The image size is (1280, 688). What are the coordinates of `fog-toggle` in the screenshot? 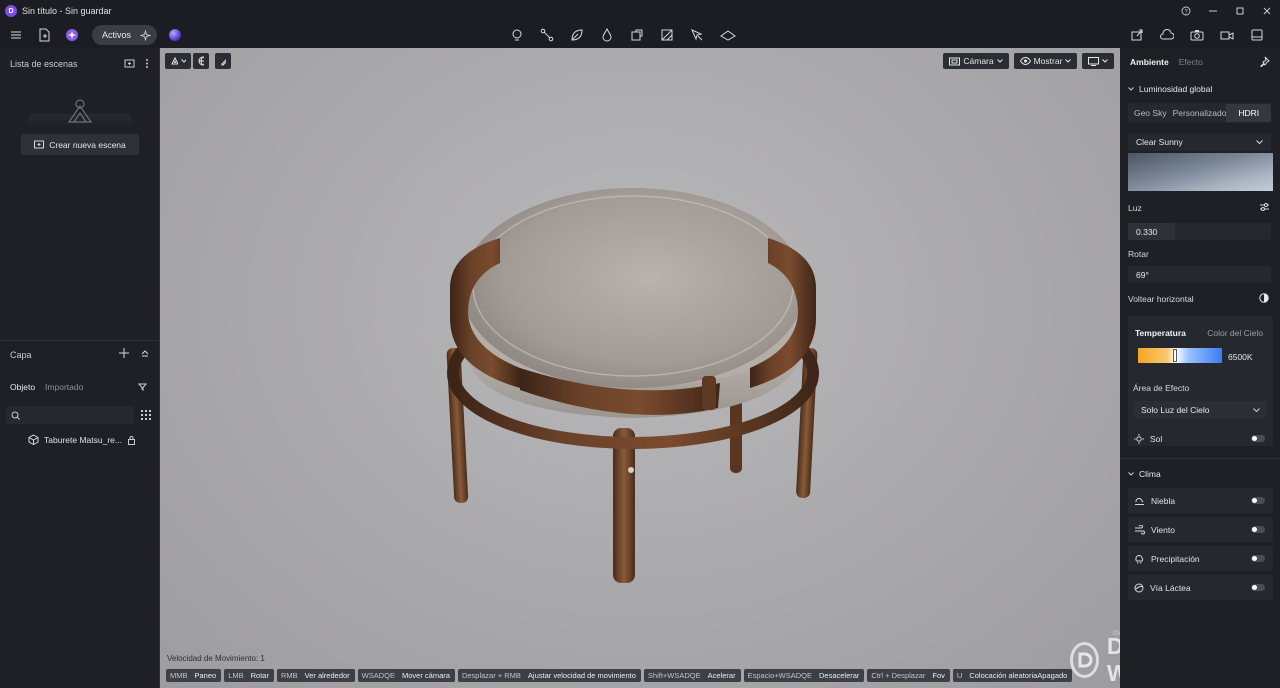 It's located at (1258, 500).